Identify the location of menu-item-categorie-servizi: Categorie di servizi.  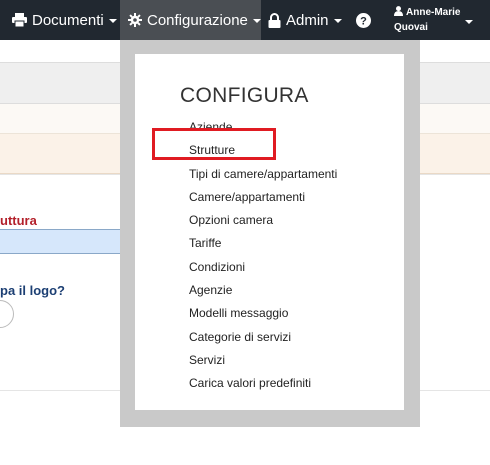
(269, 337).